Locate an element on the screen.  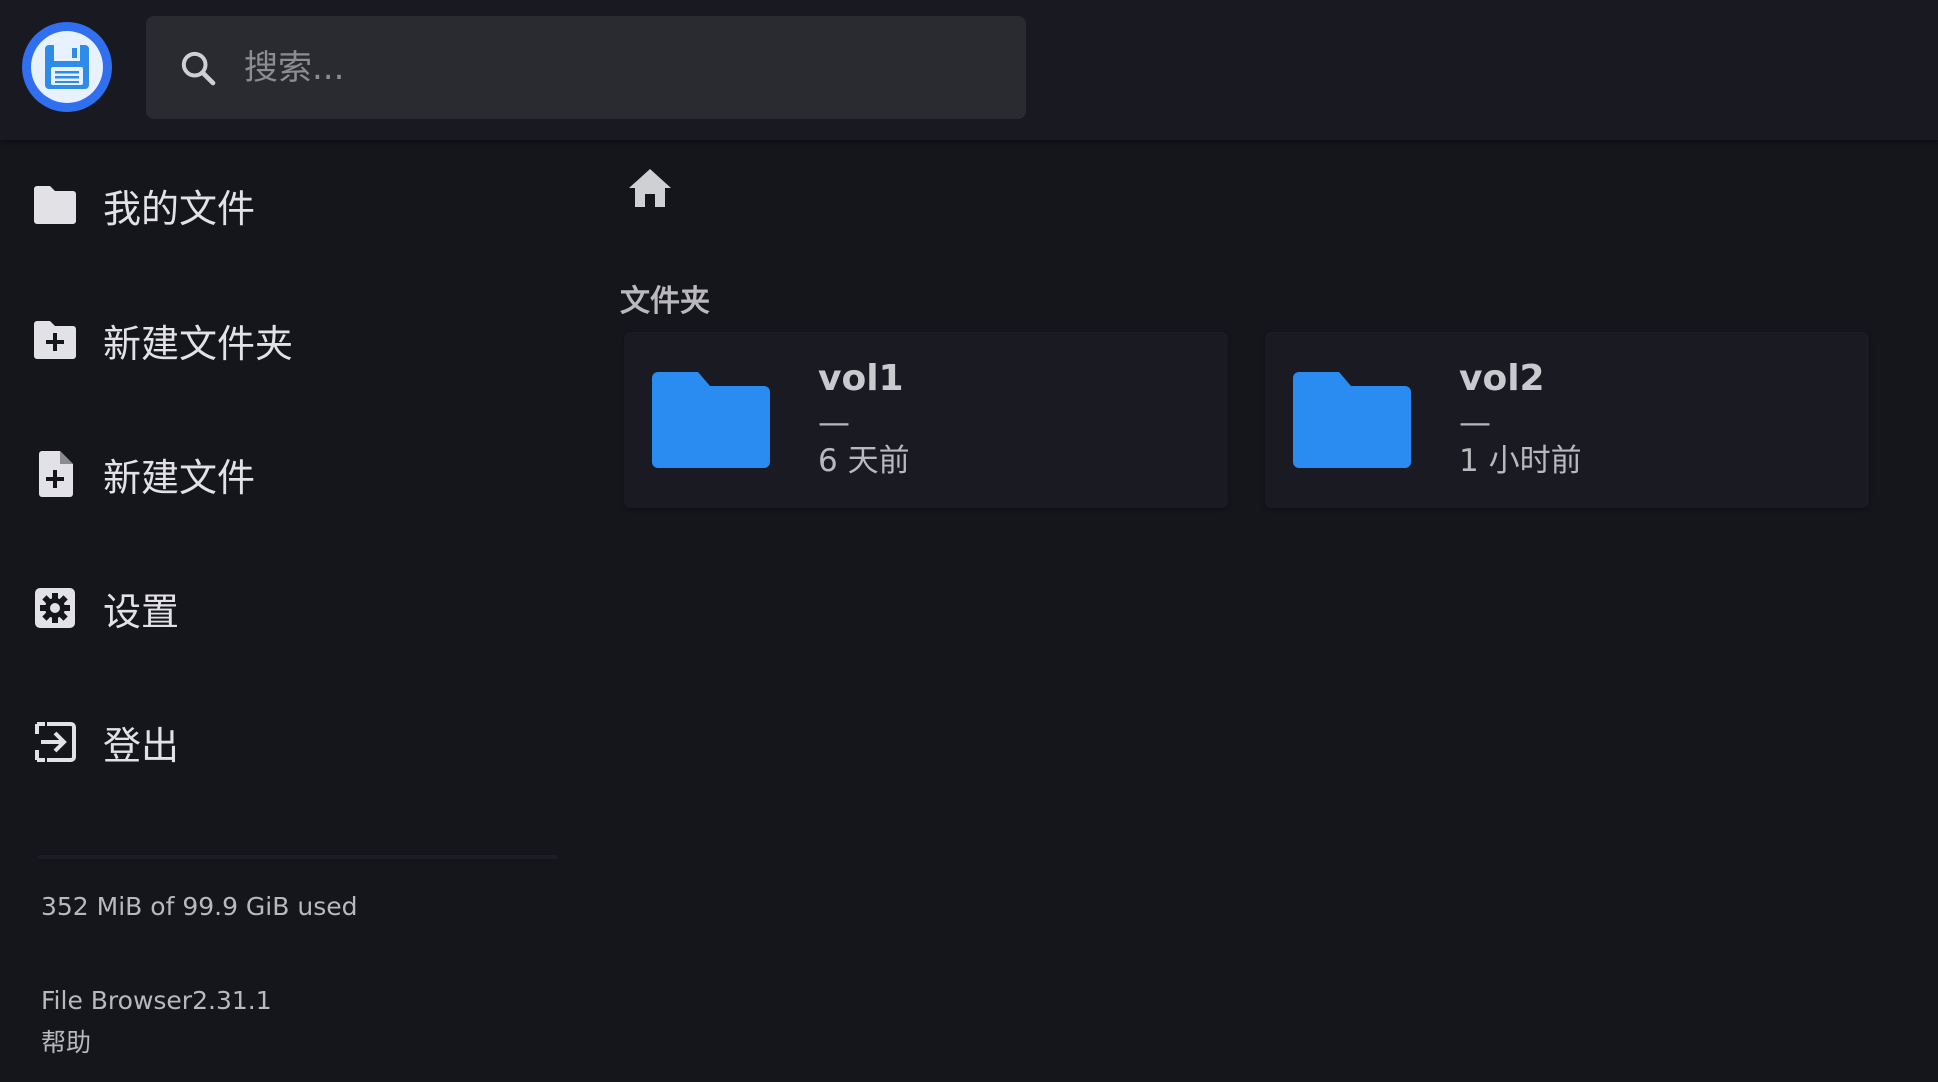
sidebar-item-label: 新建文件夹 is located at coordinates (198, 343).